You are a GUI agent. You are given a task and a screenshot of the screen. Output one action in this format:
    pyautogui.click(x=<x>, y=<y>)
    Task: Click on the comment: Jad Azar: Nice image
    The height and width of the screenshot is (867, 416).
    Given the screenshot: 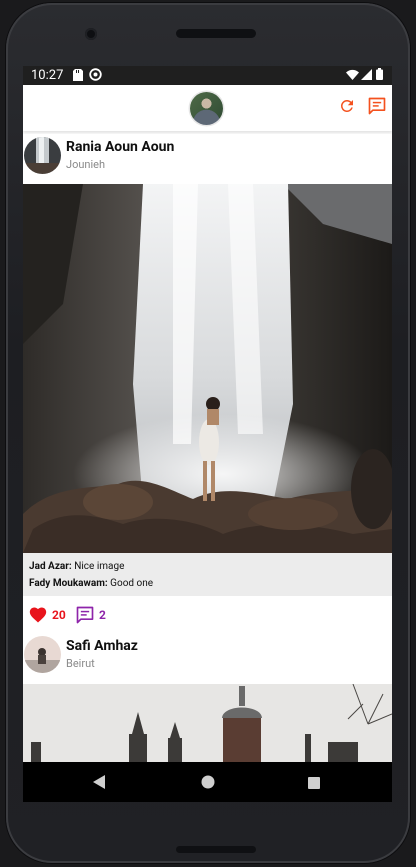 What is the action you would take?
    pyautogui.click(x=76, y=566)
    